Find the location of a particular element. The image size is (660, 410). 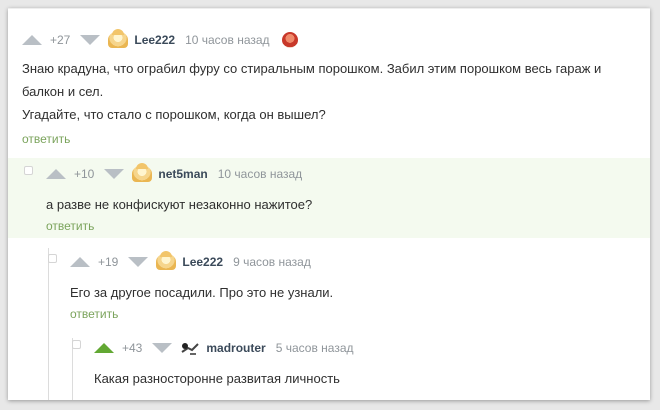

comment-author: net5man is located at coordinates (182, 174).